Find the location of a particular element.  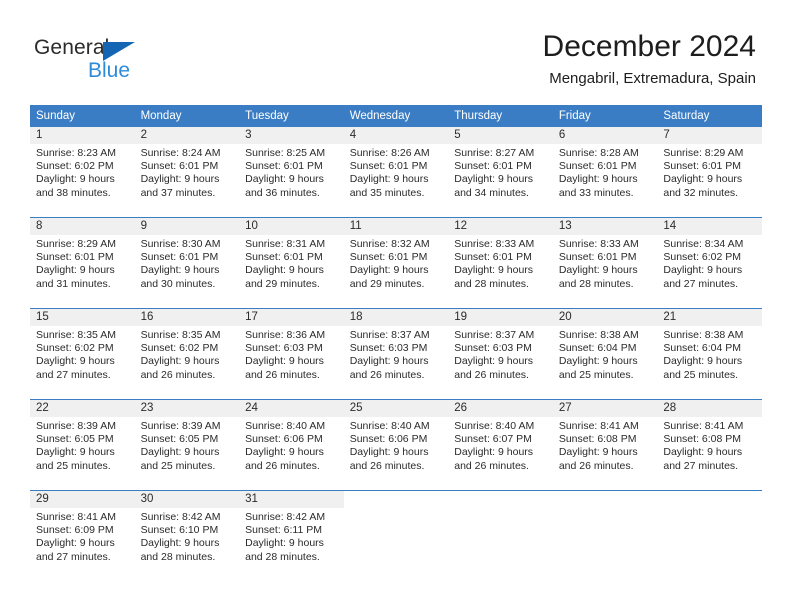

sunset-text: Sunset: 6:02 PM is located at coordinates (179, 348).